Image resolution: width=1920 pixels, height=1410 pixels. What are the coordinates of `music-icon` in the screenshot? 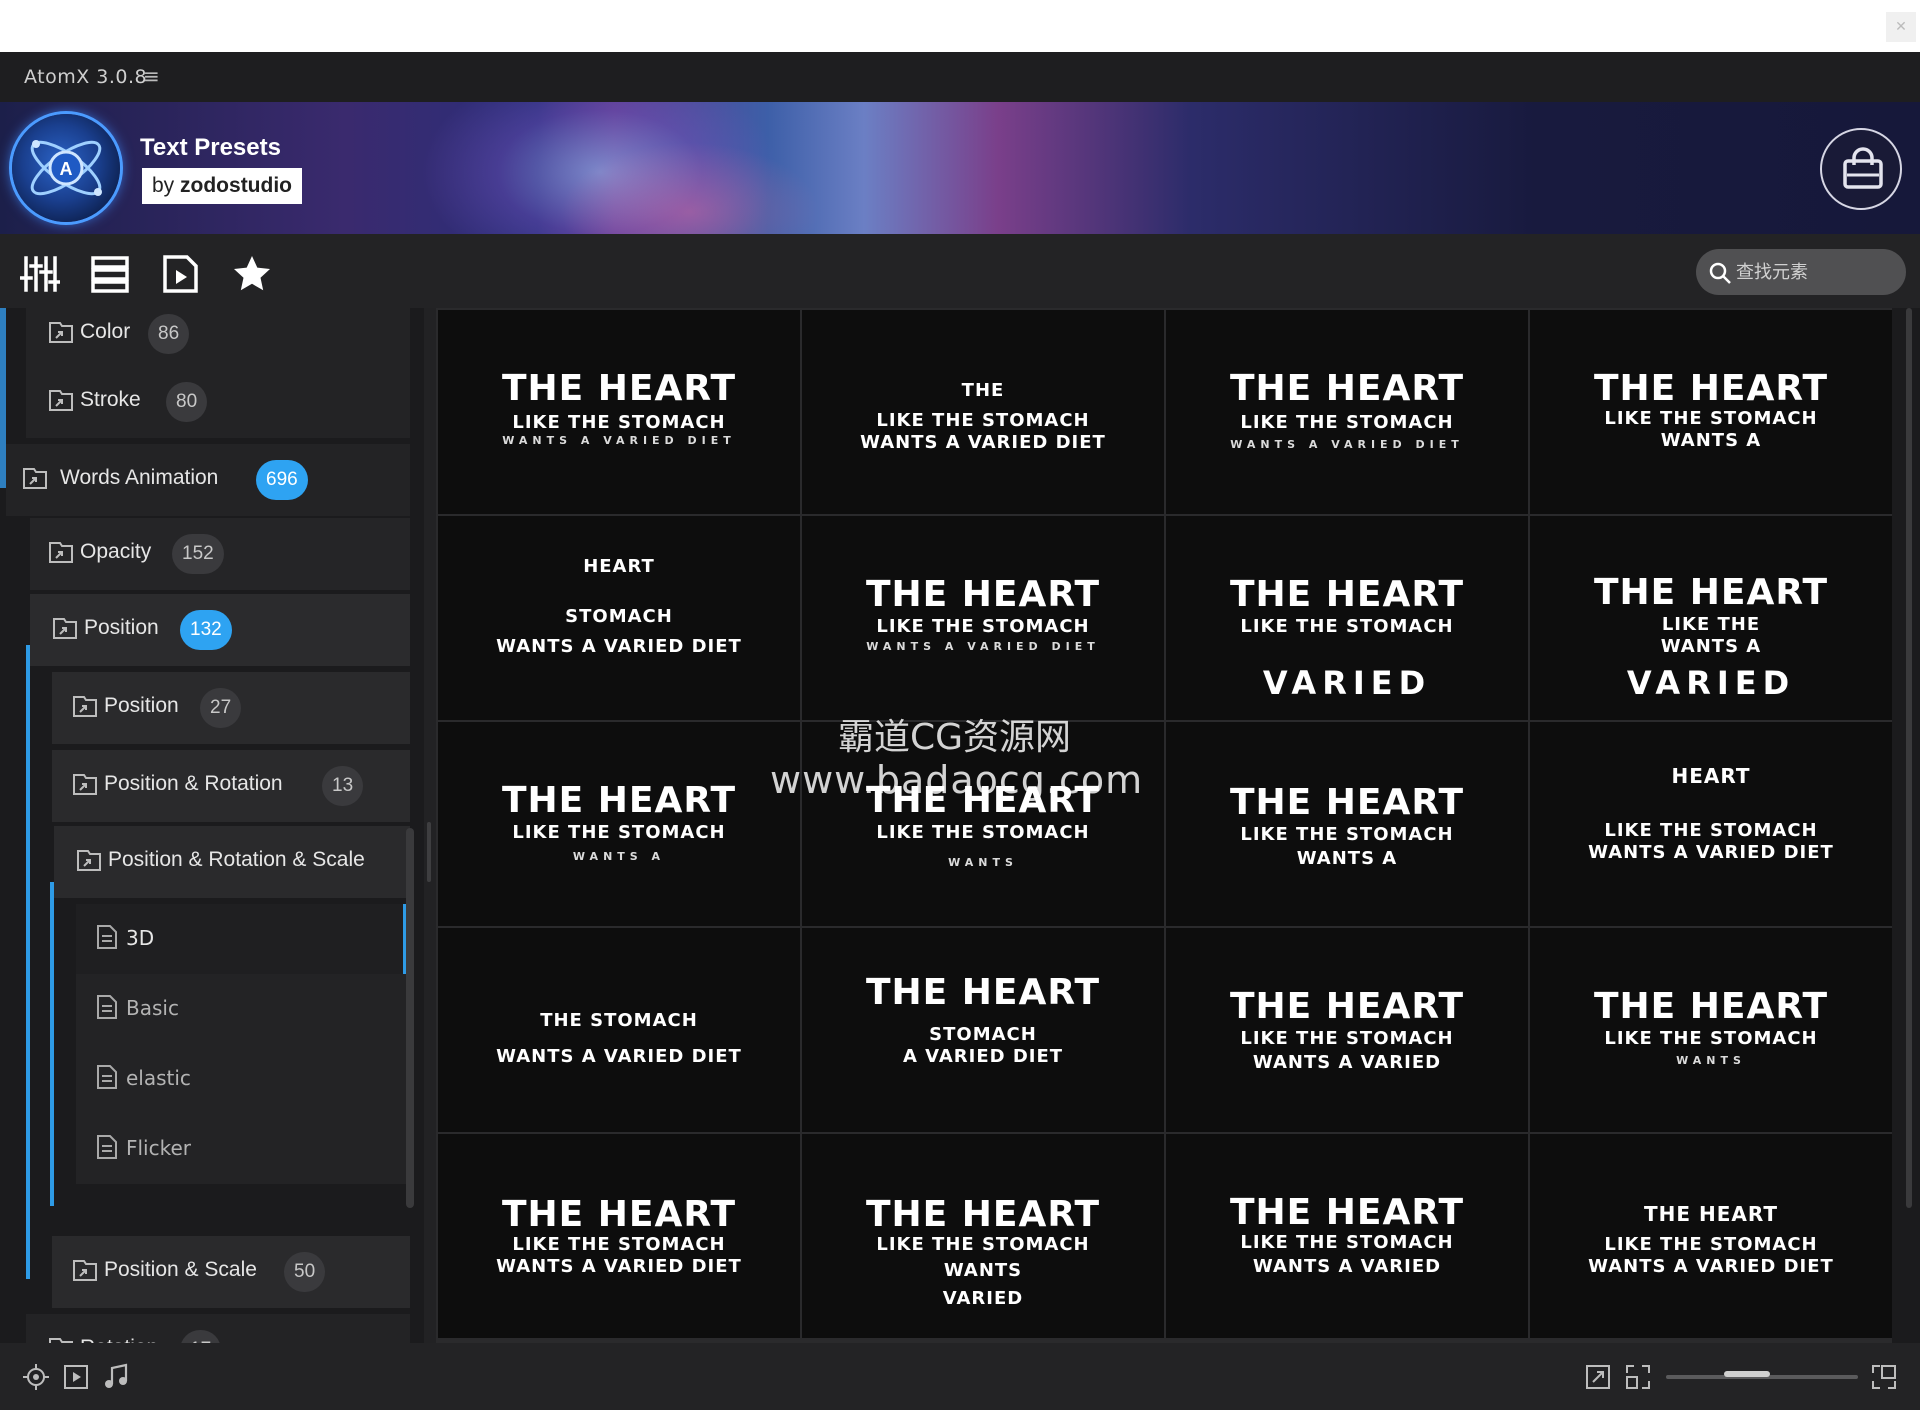 It's located at (116, 1377).